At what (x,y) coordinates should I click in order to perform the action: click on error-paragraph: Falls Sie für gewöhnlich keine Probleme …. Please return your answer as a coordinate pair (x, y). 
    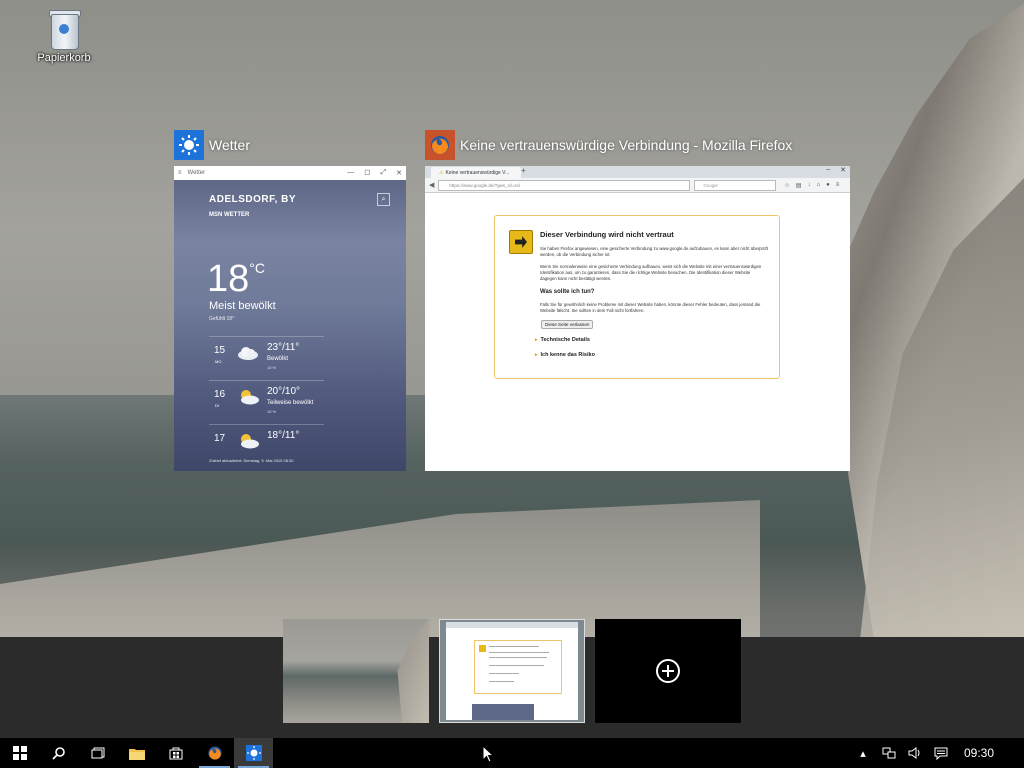
    Looking at the image, I should click on (650, 307).